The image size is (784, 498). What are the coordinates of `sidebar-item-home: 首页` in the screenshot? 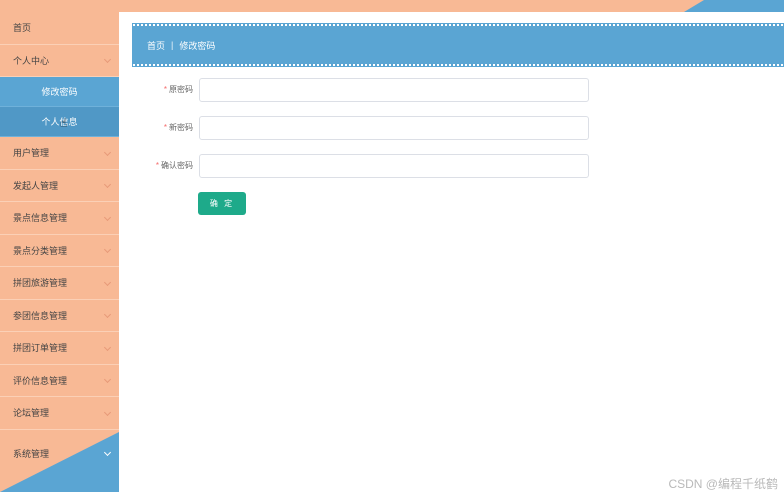 It's located at (59, 28).